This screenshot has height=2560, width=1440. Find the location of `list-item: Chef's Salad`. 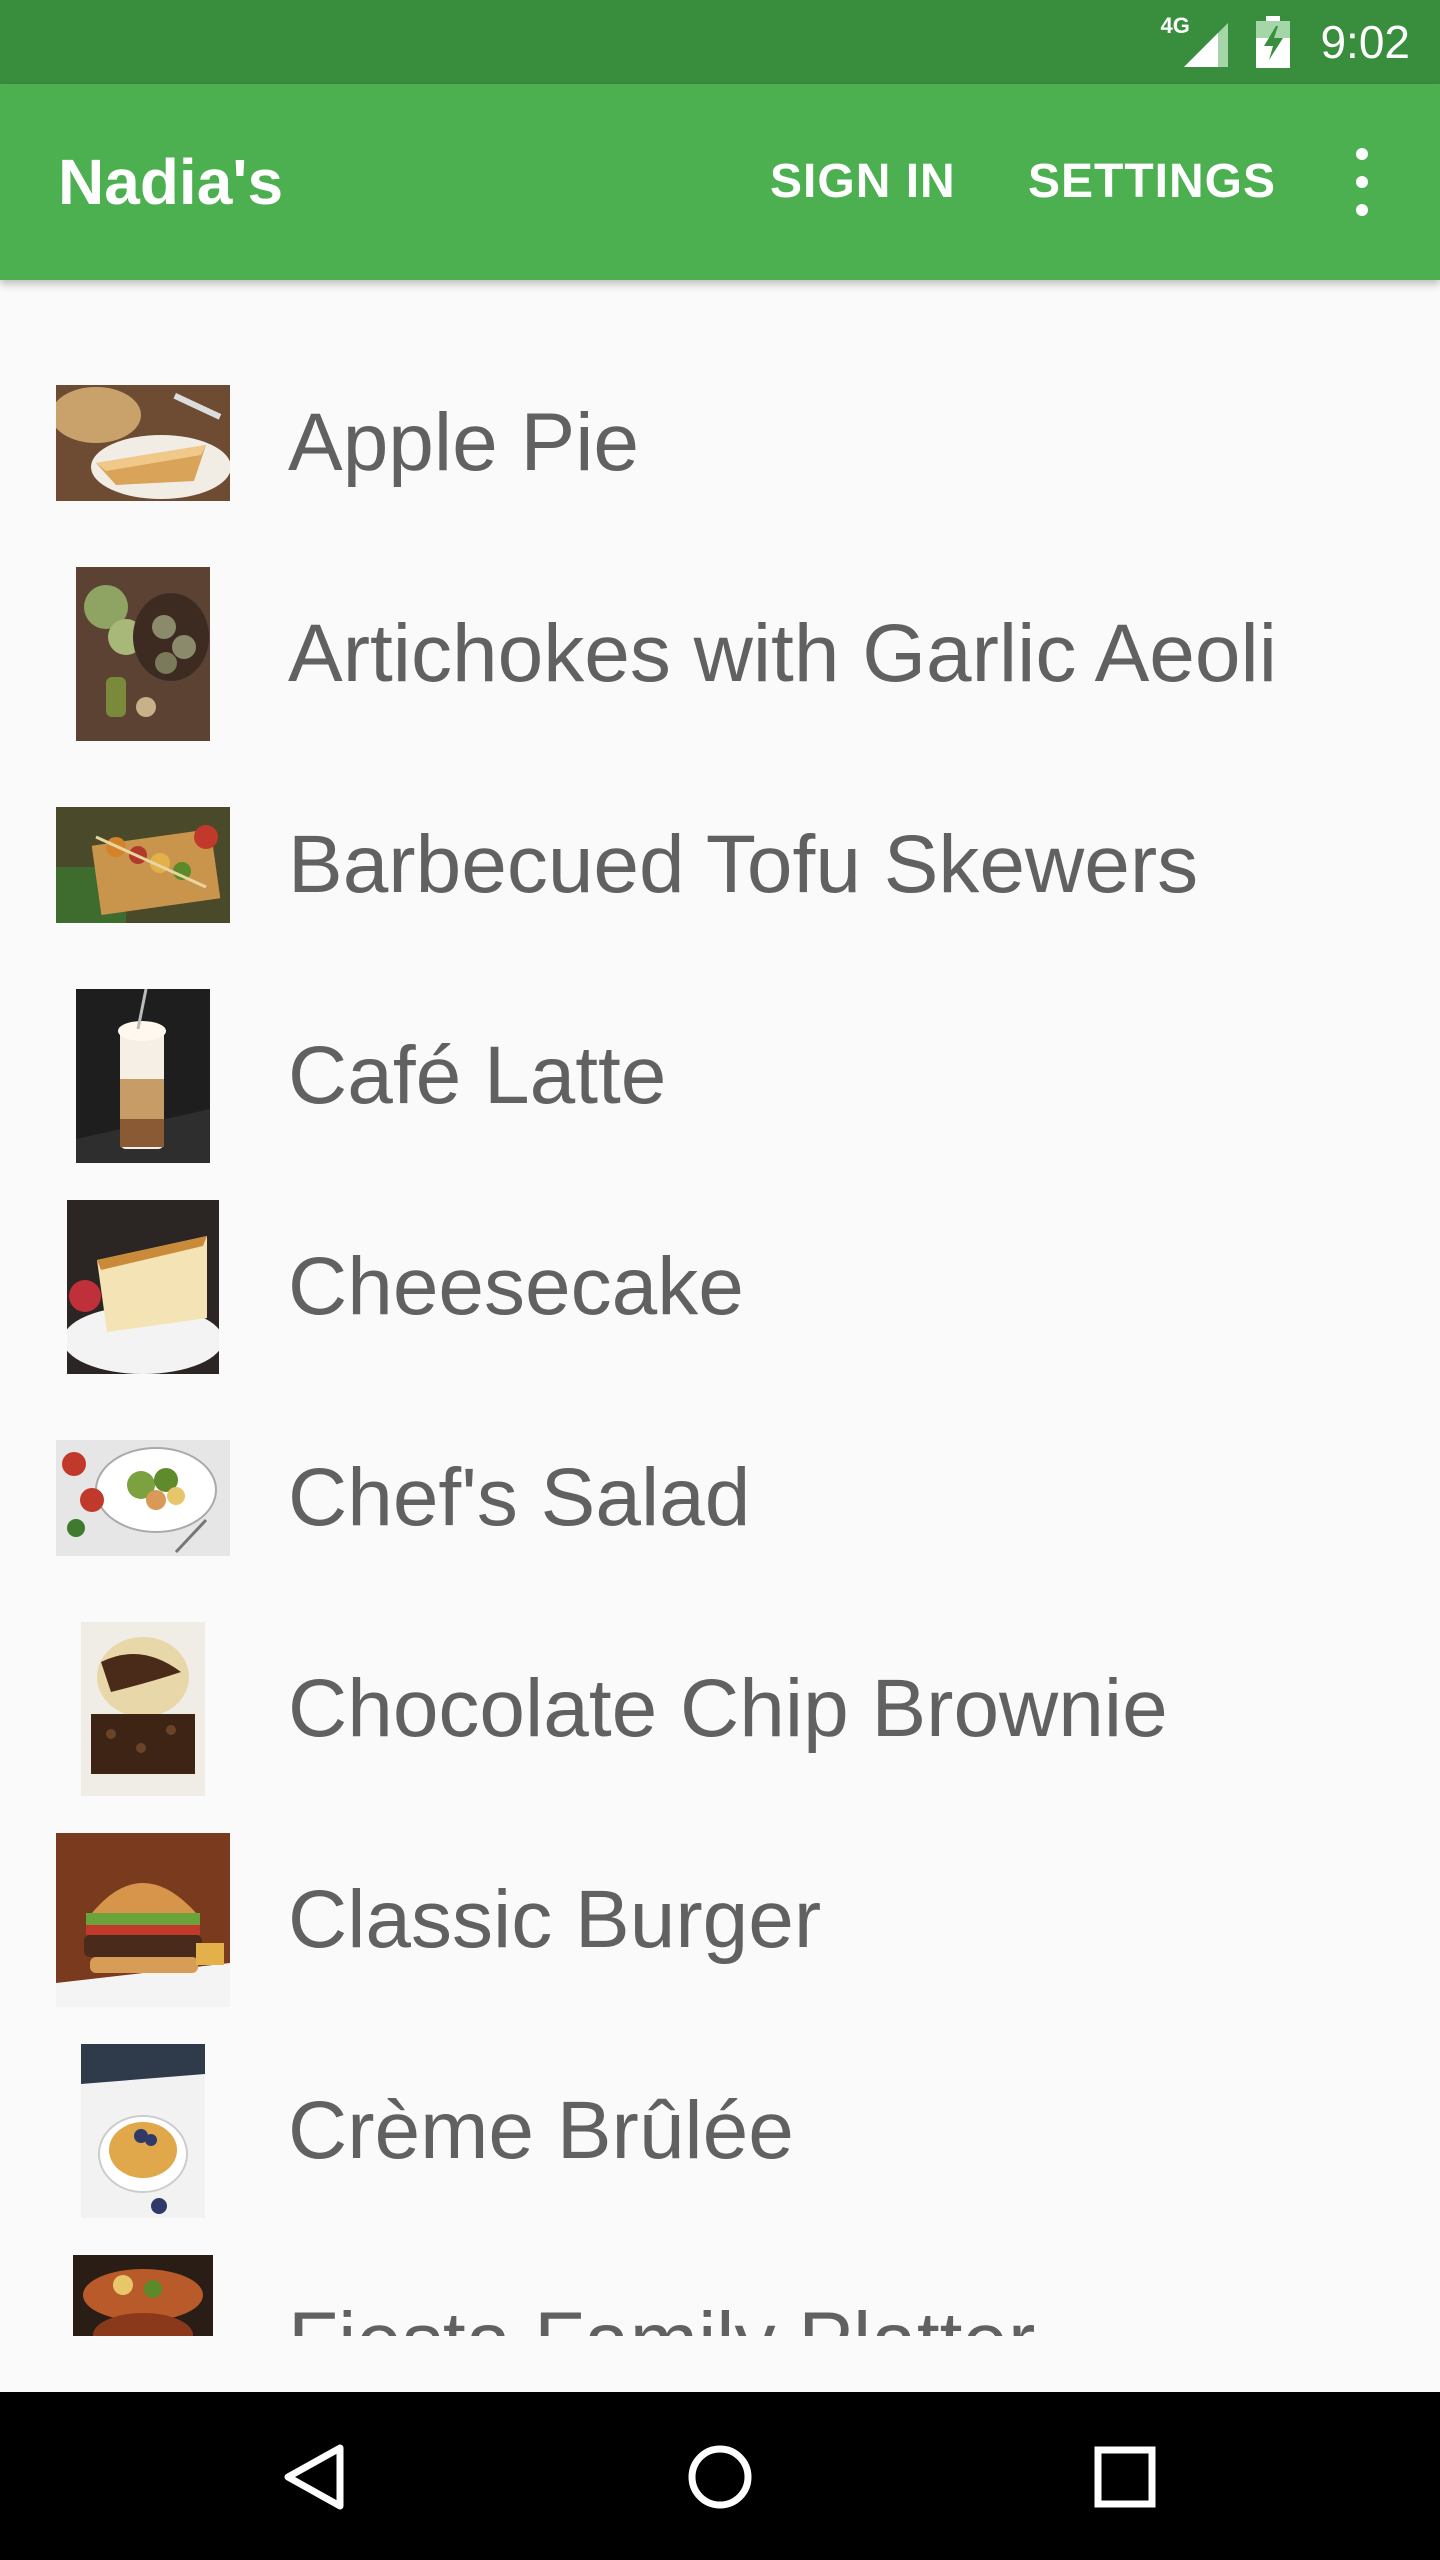

list-item: Chef's Salad is located at coordinates (720, 1497).